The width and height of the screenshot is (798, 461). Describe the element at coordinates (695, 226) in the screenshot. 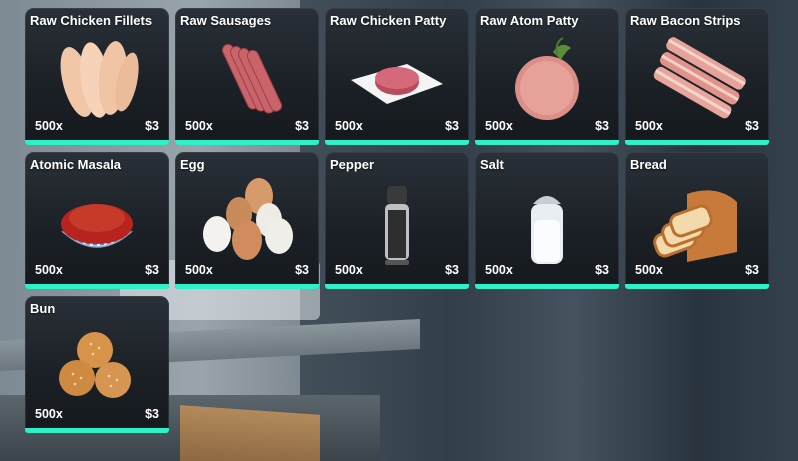

I see `bread-loaf-icon` at that location.